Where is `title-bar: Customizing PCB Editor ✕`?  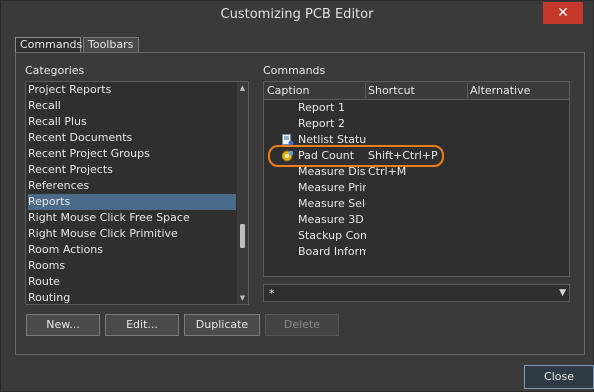
title-bar: Customizing PCB Editor ✕ is located at coordinates (297, 15).